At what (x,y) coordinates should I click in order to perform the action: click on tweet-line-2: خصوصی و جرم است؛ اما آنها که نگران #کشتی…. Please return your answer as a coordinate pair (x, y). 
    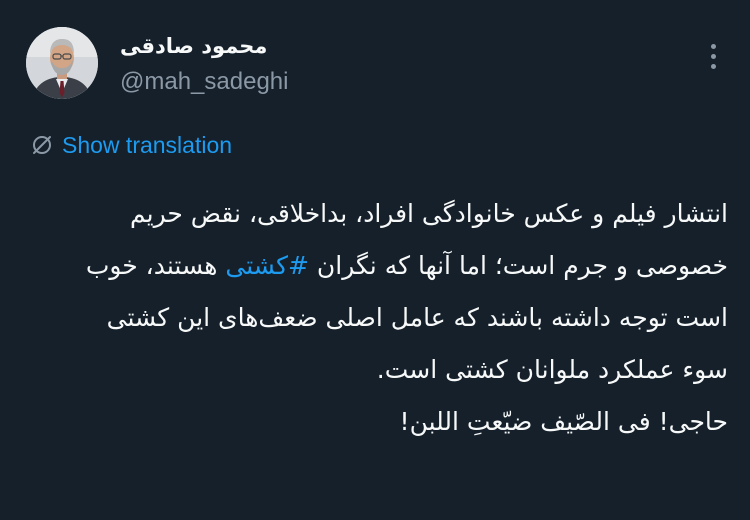
    Looking at the image, I should click on (375, 266).